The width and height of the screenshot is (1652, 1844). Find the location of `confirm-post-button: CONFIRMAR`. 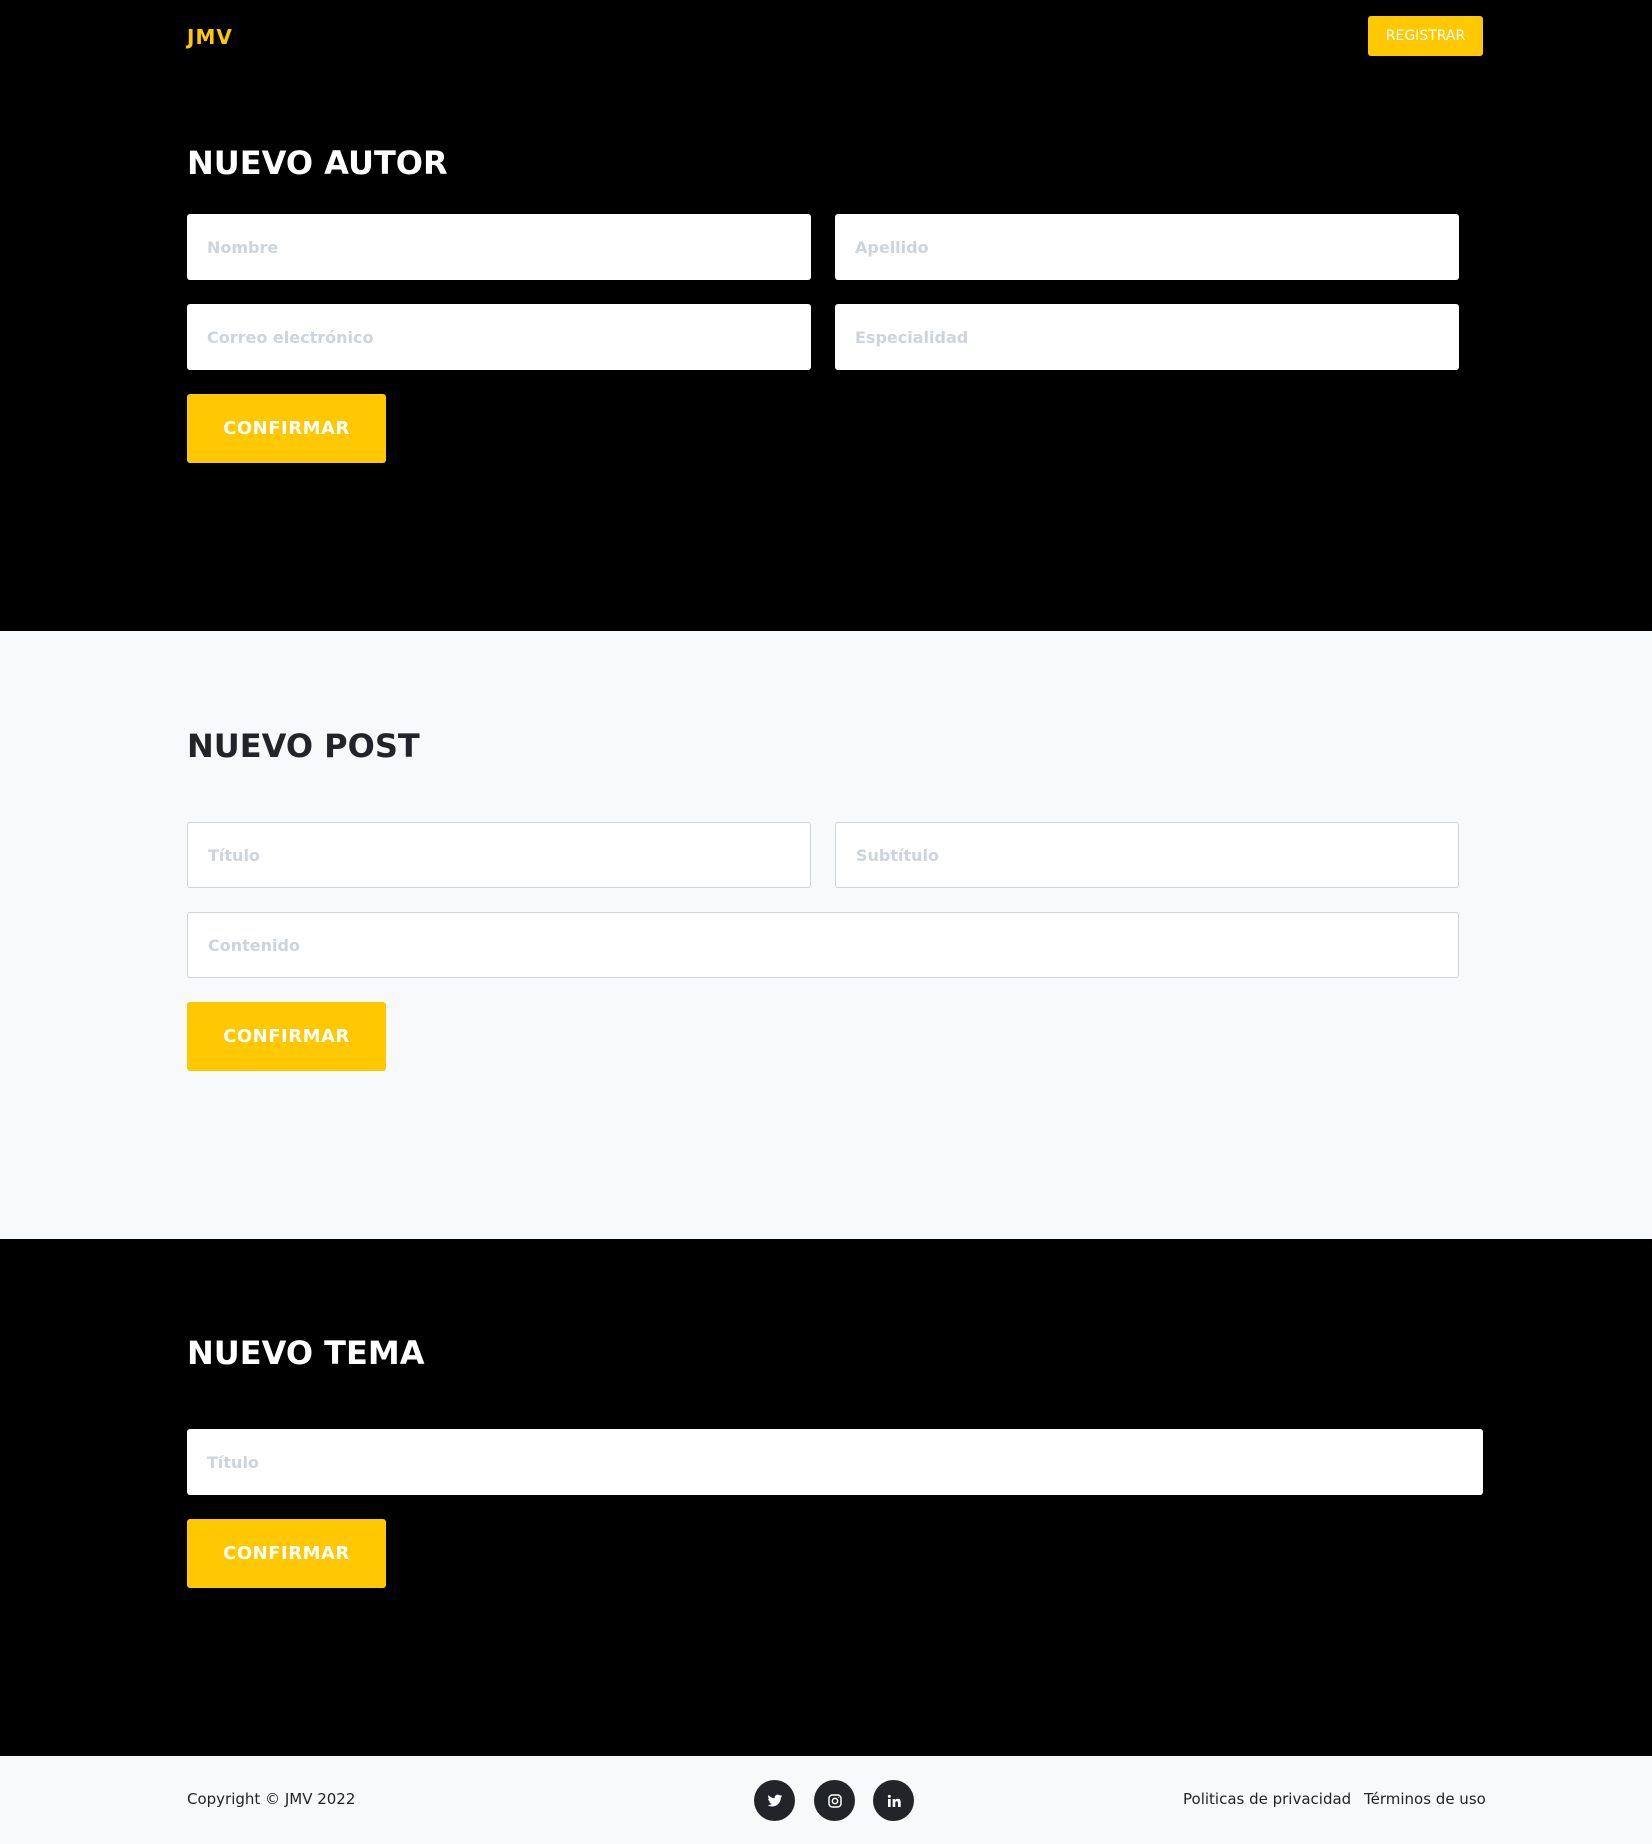

confirm-post-button: CONFIRMAR is located at coordinates (286, 1036).